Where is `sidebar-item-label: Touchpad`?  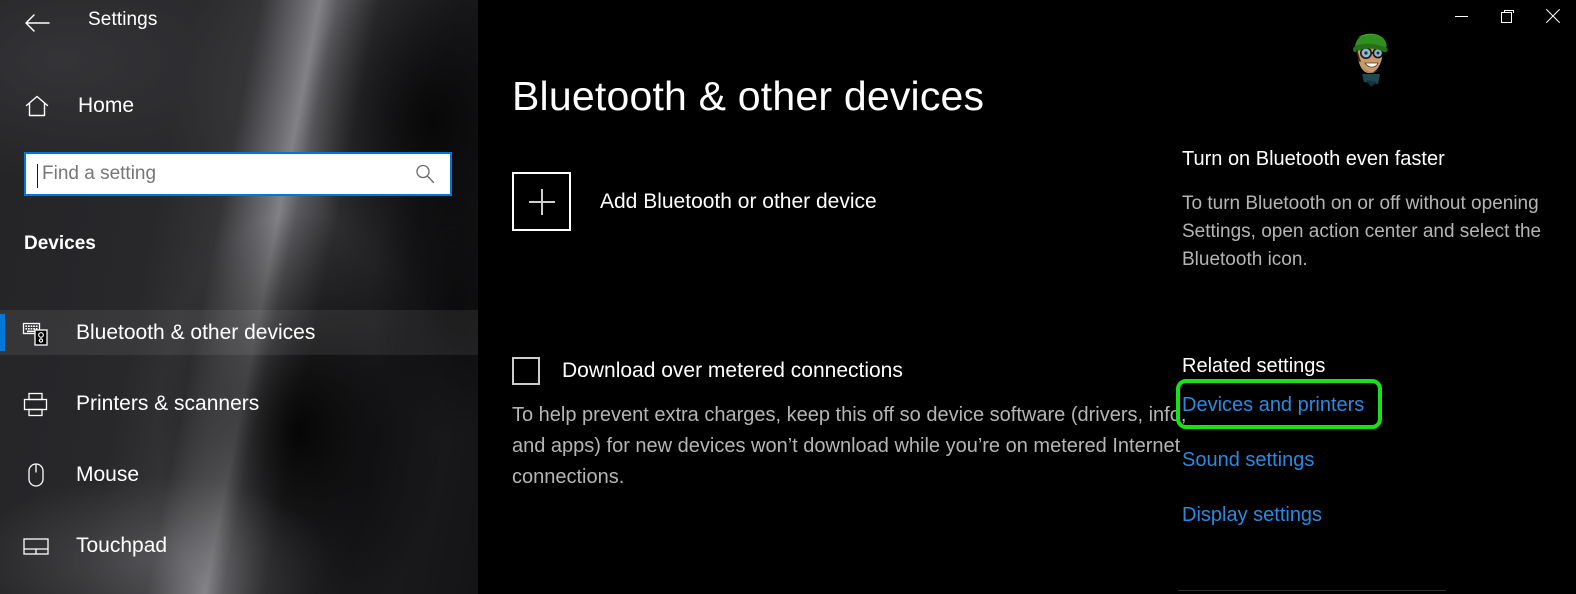
sidebar-item-label: Touchpad is located at coordinates (122, 545).